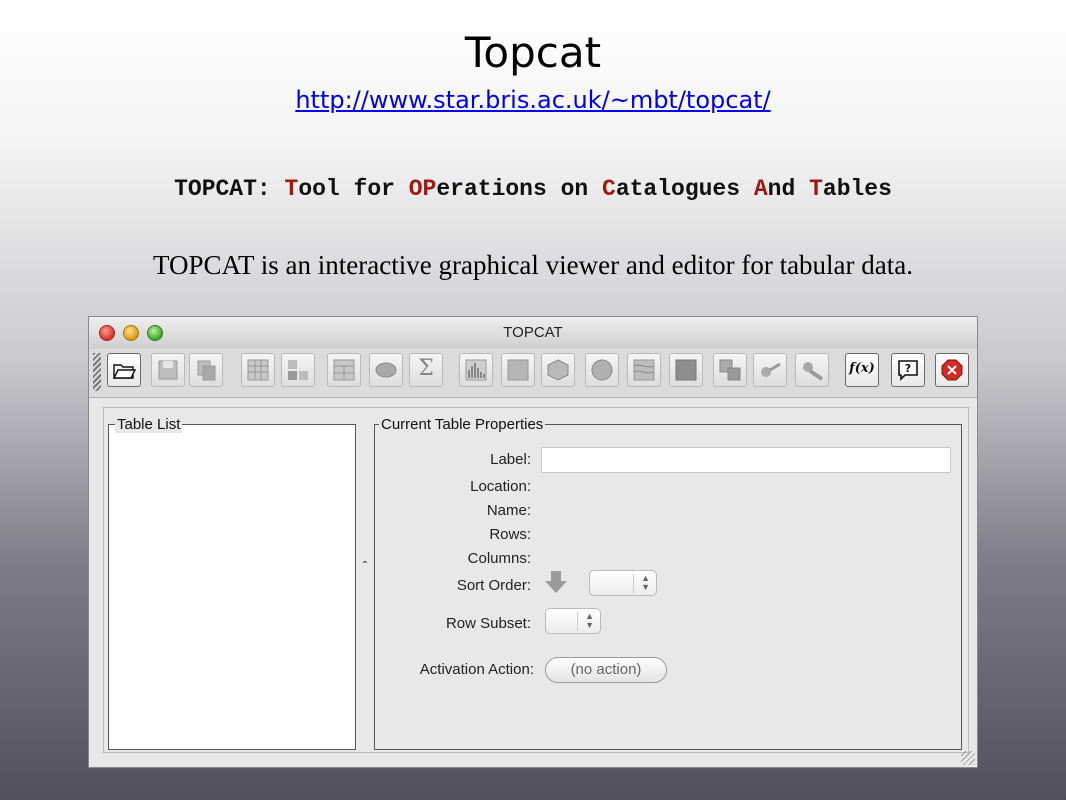 Image resolution: width=1066 pixels, height=800 pixels. I want to click on plot-2d-button, so click(518, 370).